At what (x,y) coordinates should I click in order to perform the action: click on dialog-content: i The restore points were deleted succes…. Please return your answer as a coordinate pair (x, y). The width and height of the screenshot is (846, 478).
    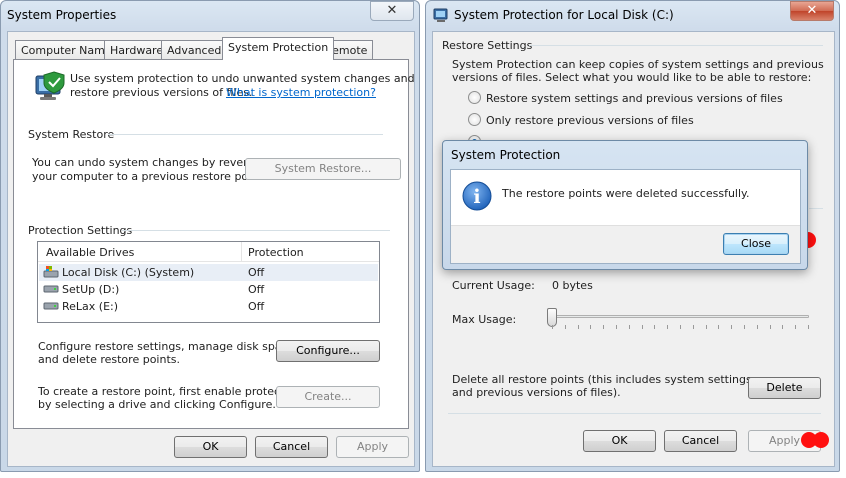
    Looking at the image, I should click on (625, 216).